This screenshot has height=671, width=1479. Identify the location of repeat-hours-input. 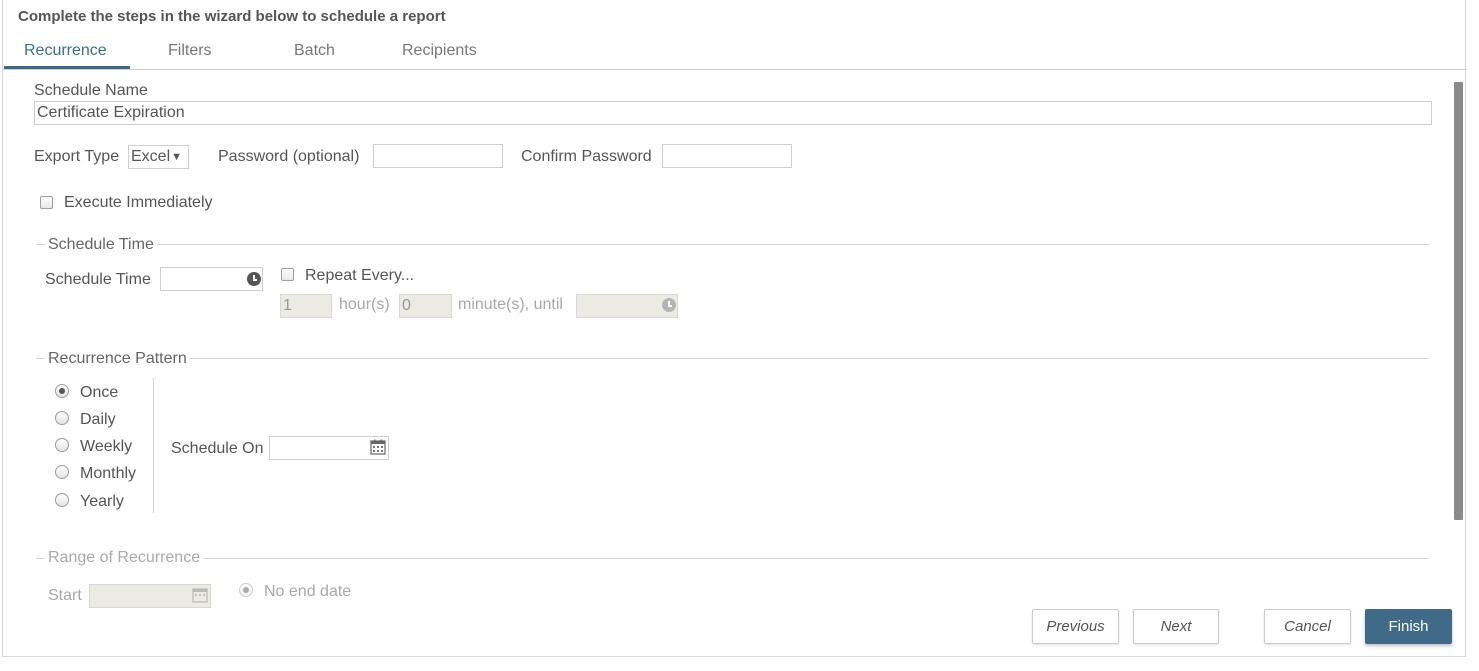
(306, 306).